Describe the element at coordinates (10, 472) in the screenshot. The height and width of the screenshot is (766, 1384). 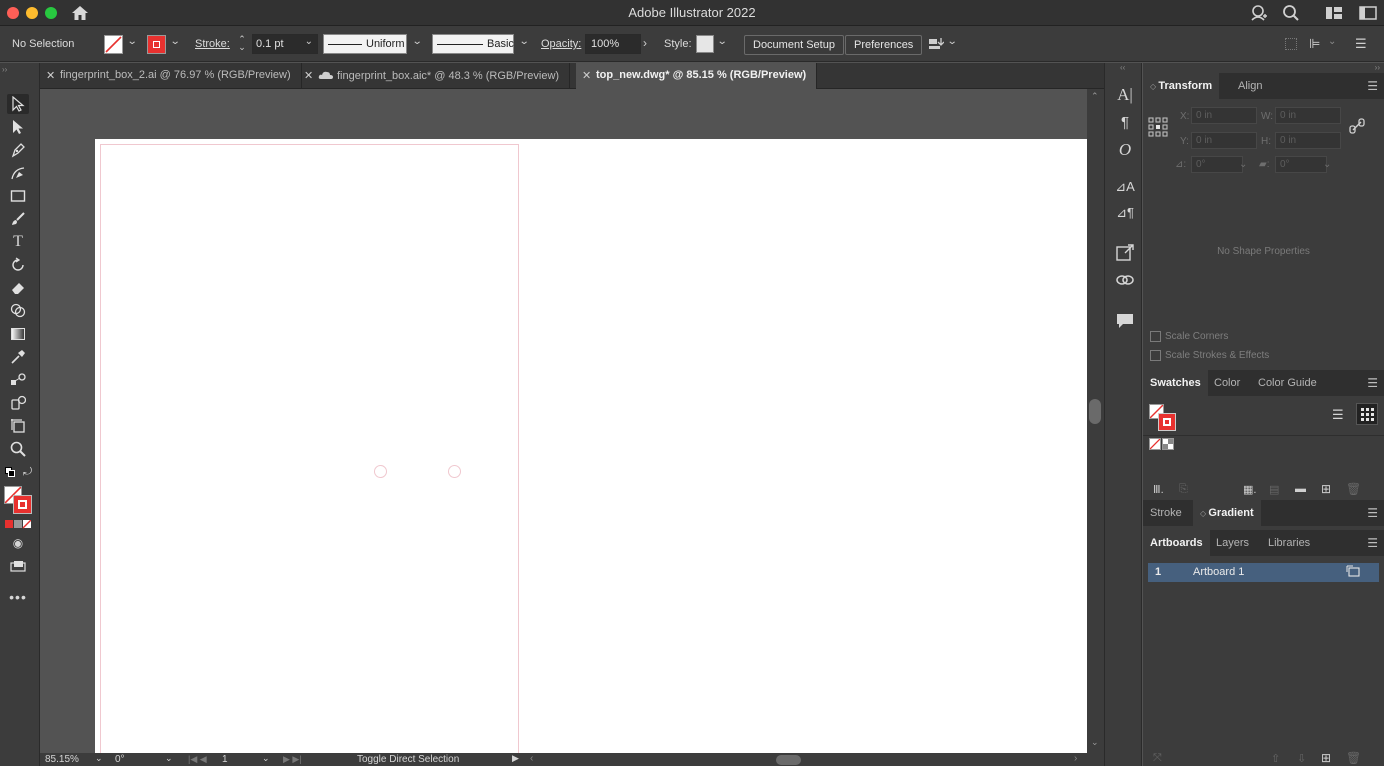
I see `default-fill-stroke-icon` at that location.